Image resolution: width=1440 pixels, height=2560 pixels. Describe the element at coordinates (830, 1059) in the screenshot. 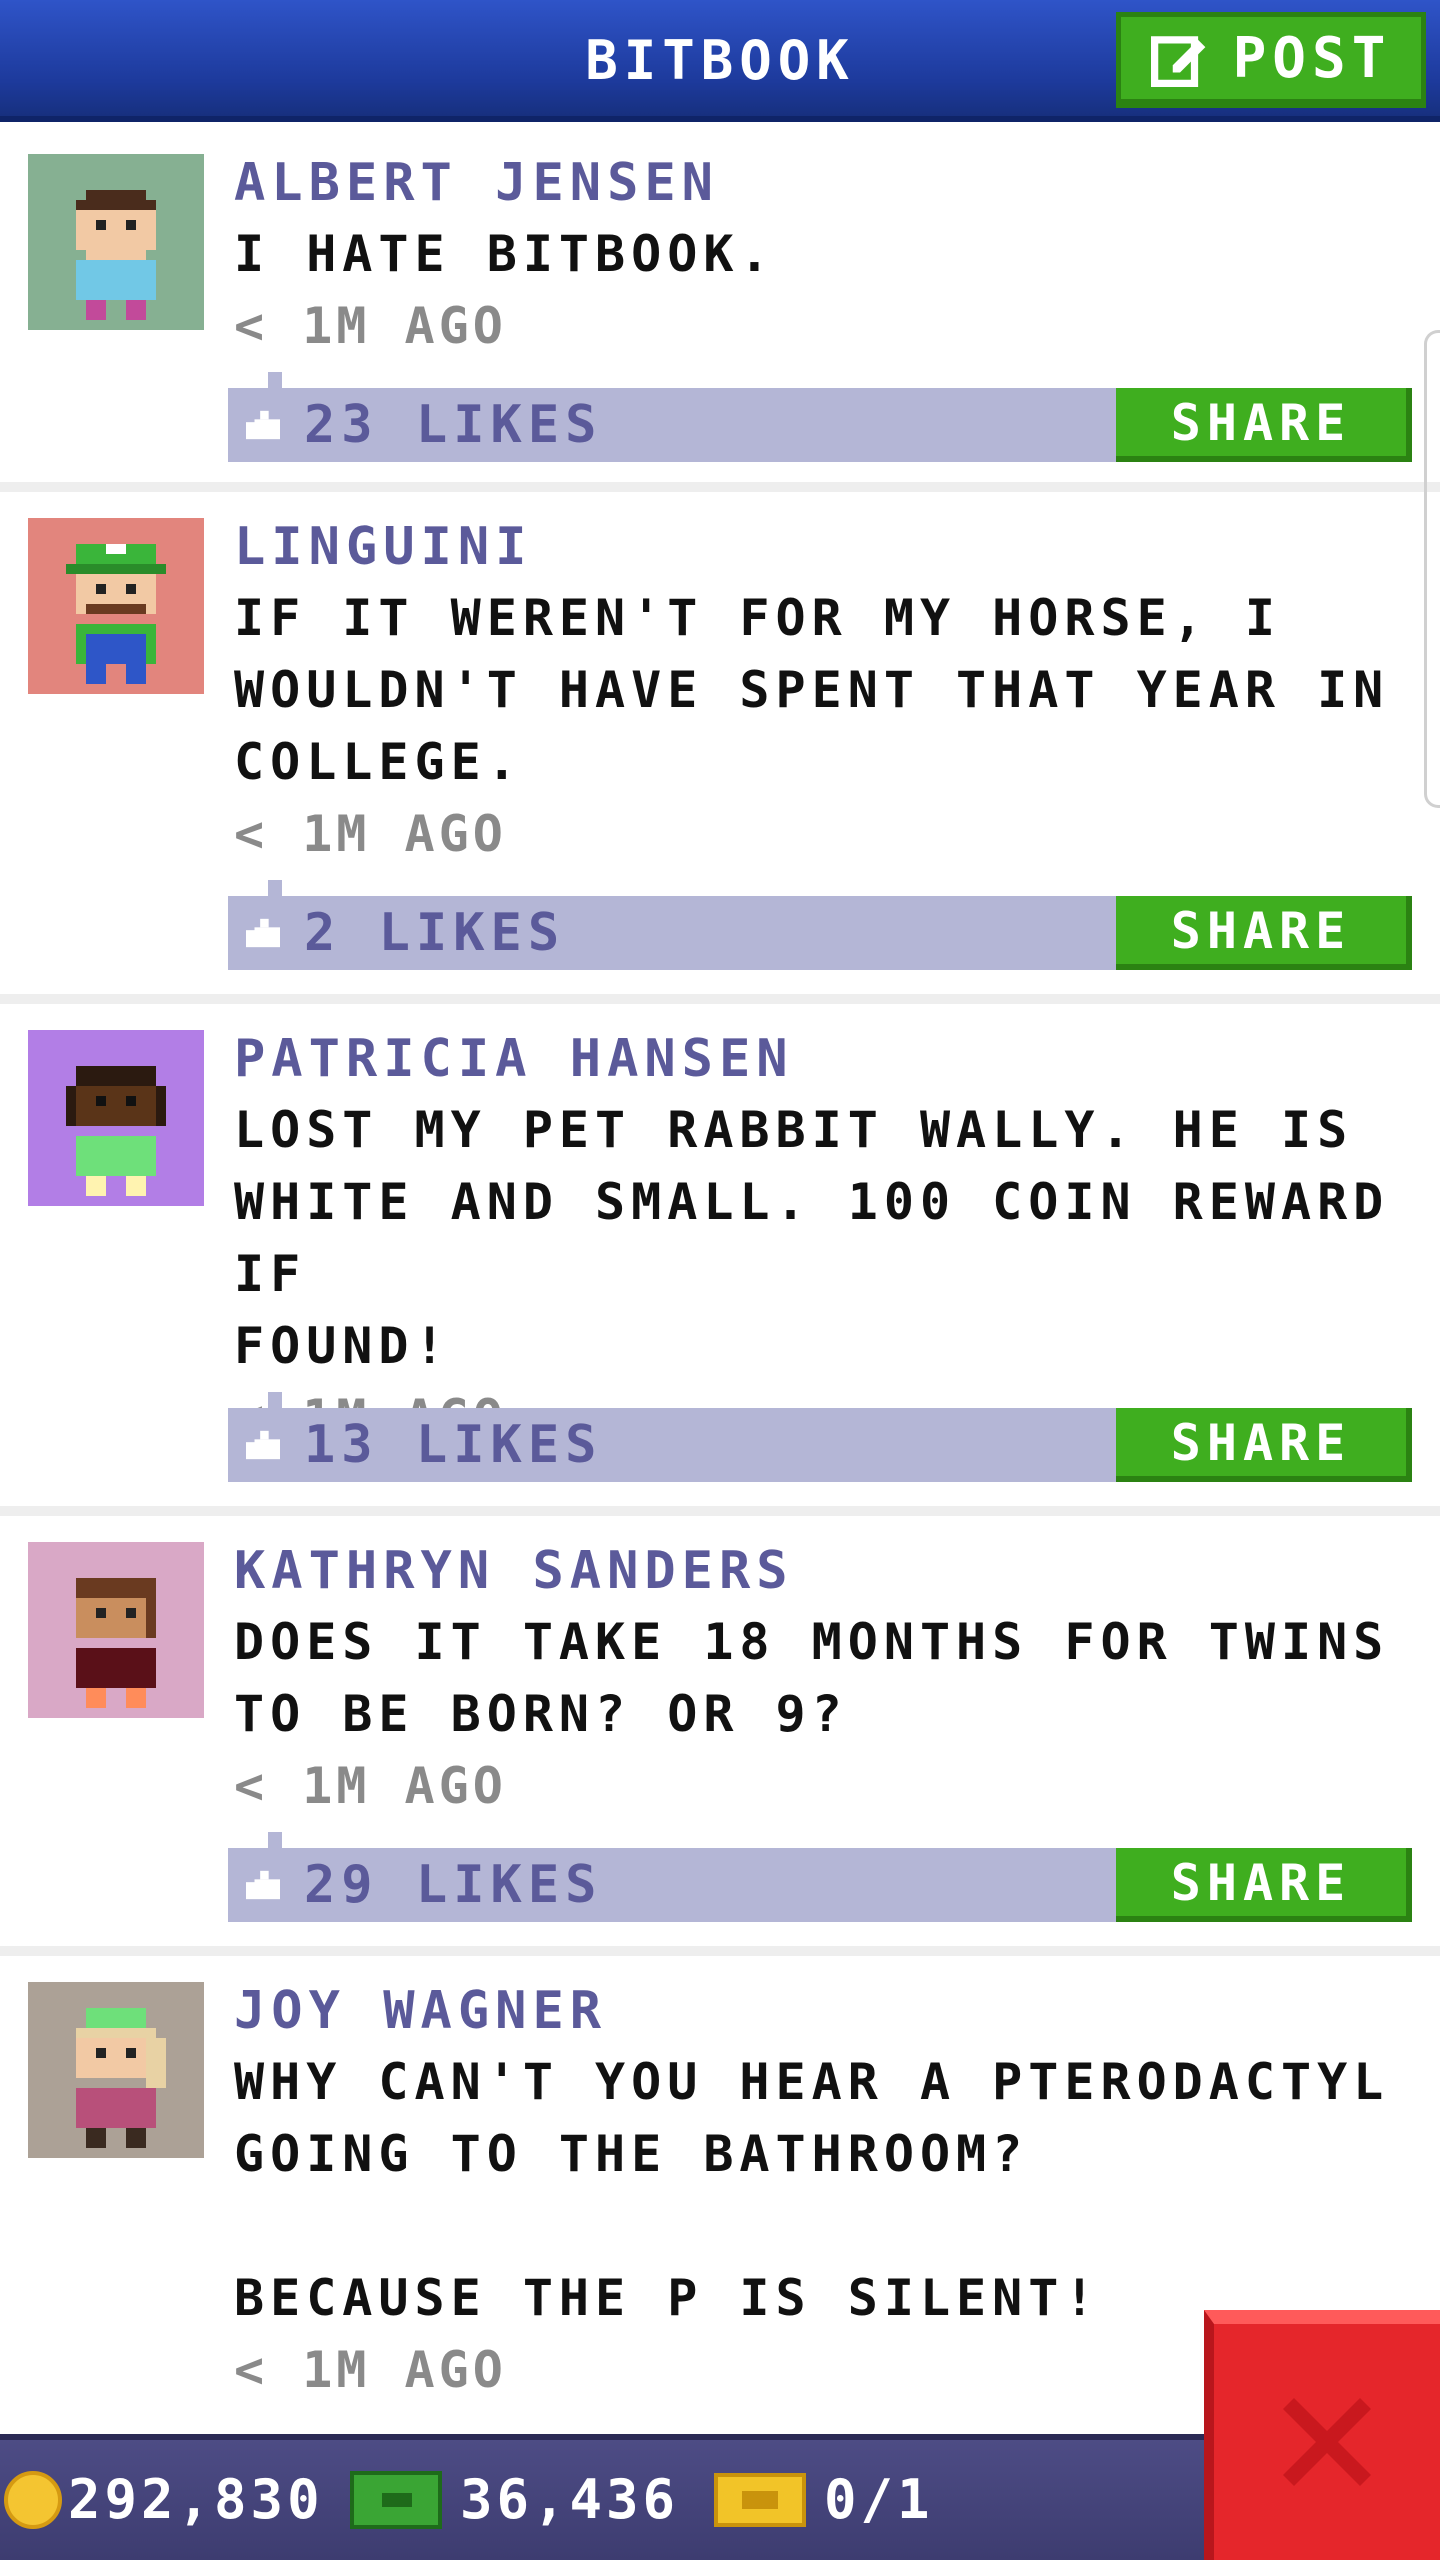

I see `post-author: PATRICIA HANSEN` at that location.